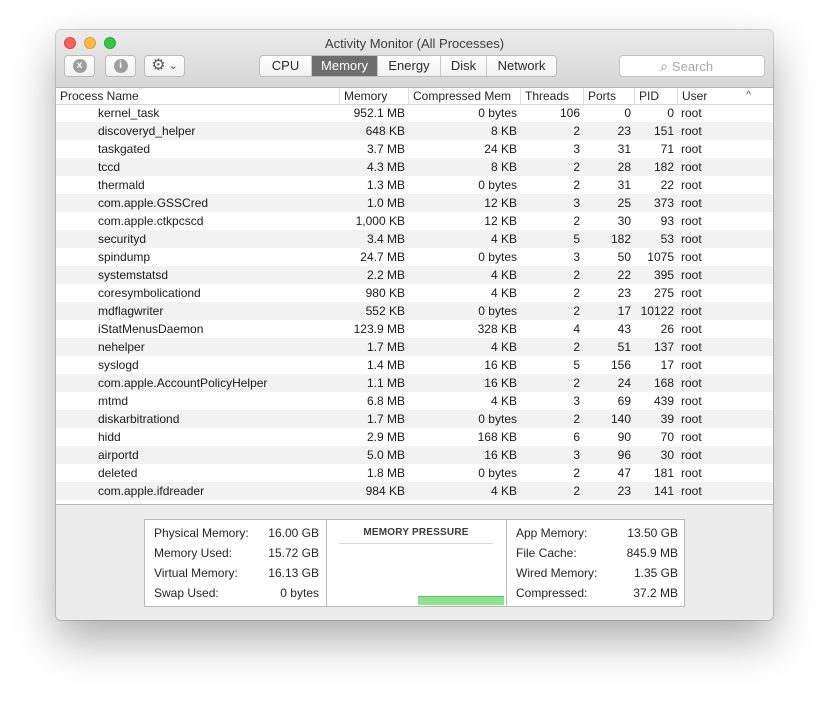 The width and height of the screenshot is (829, 701). Describe the element at coordinates (576, 329) in the screenshot. I see `threads-cell: 4` at that location.